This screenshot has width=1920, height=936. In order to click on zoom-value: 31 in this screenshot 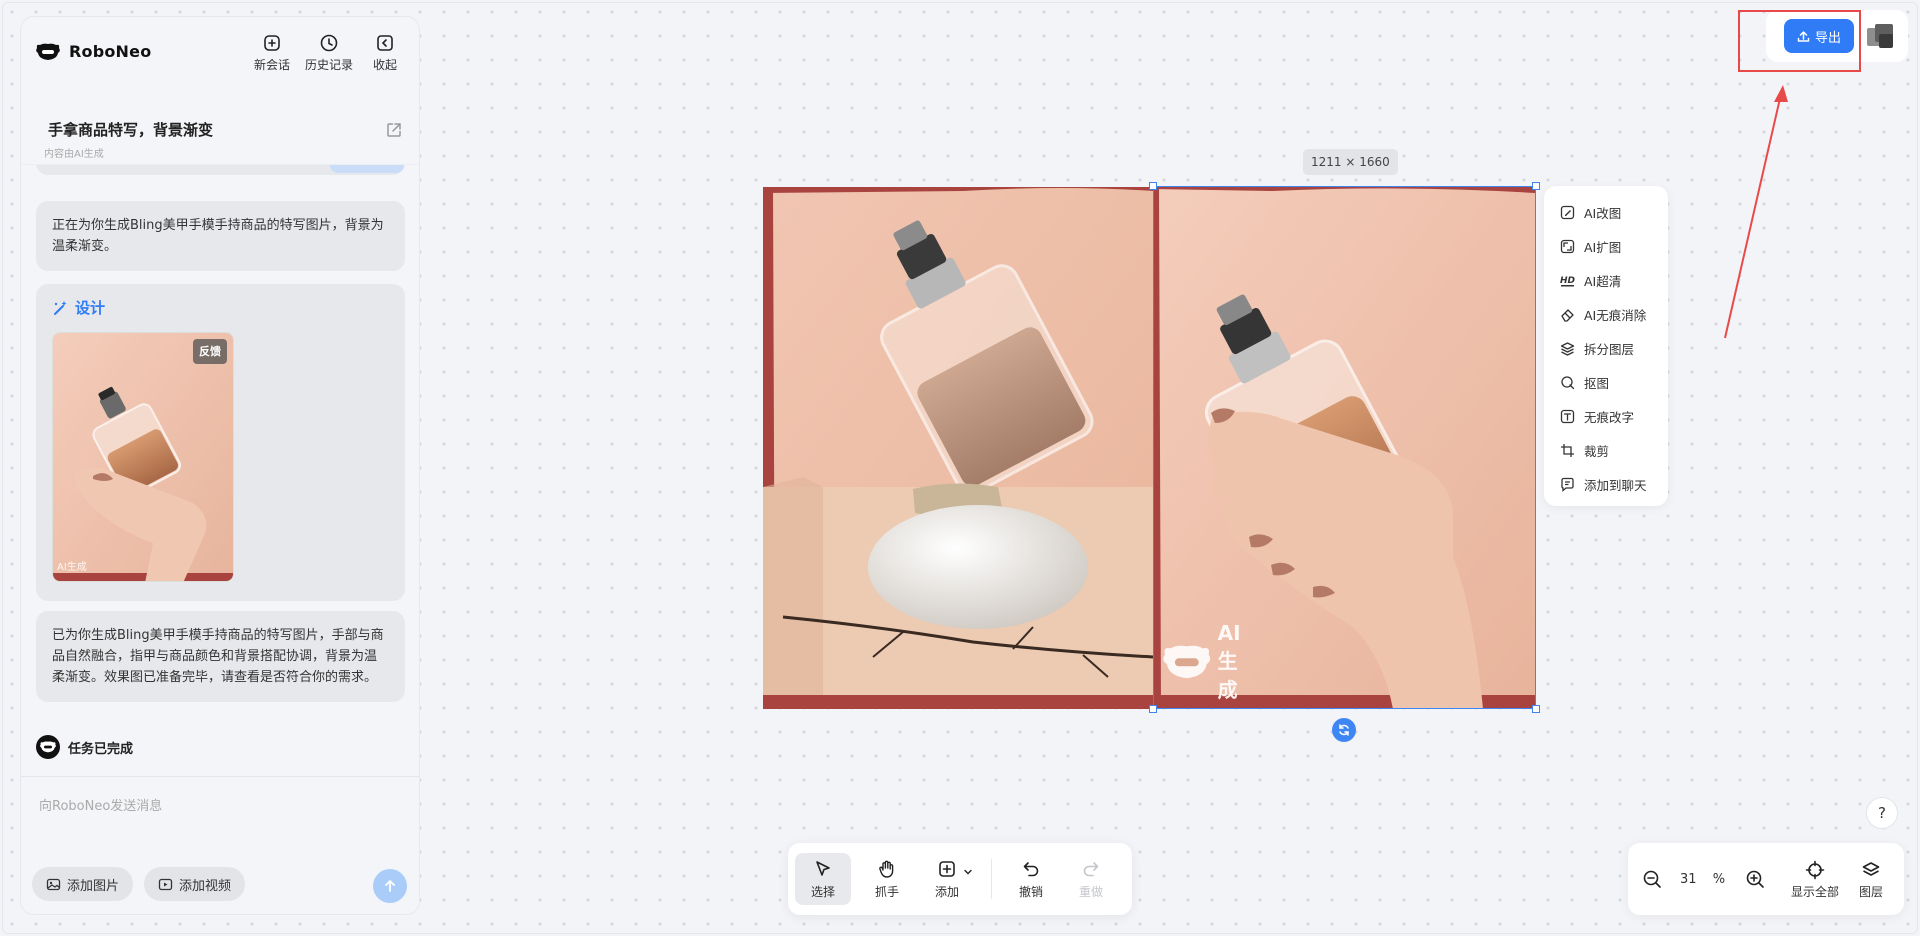, I will do `click(1688, 879)`.